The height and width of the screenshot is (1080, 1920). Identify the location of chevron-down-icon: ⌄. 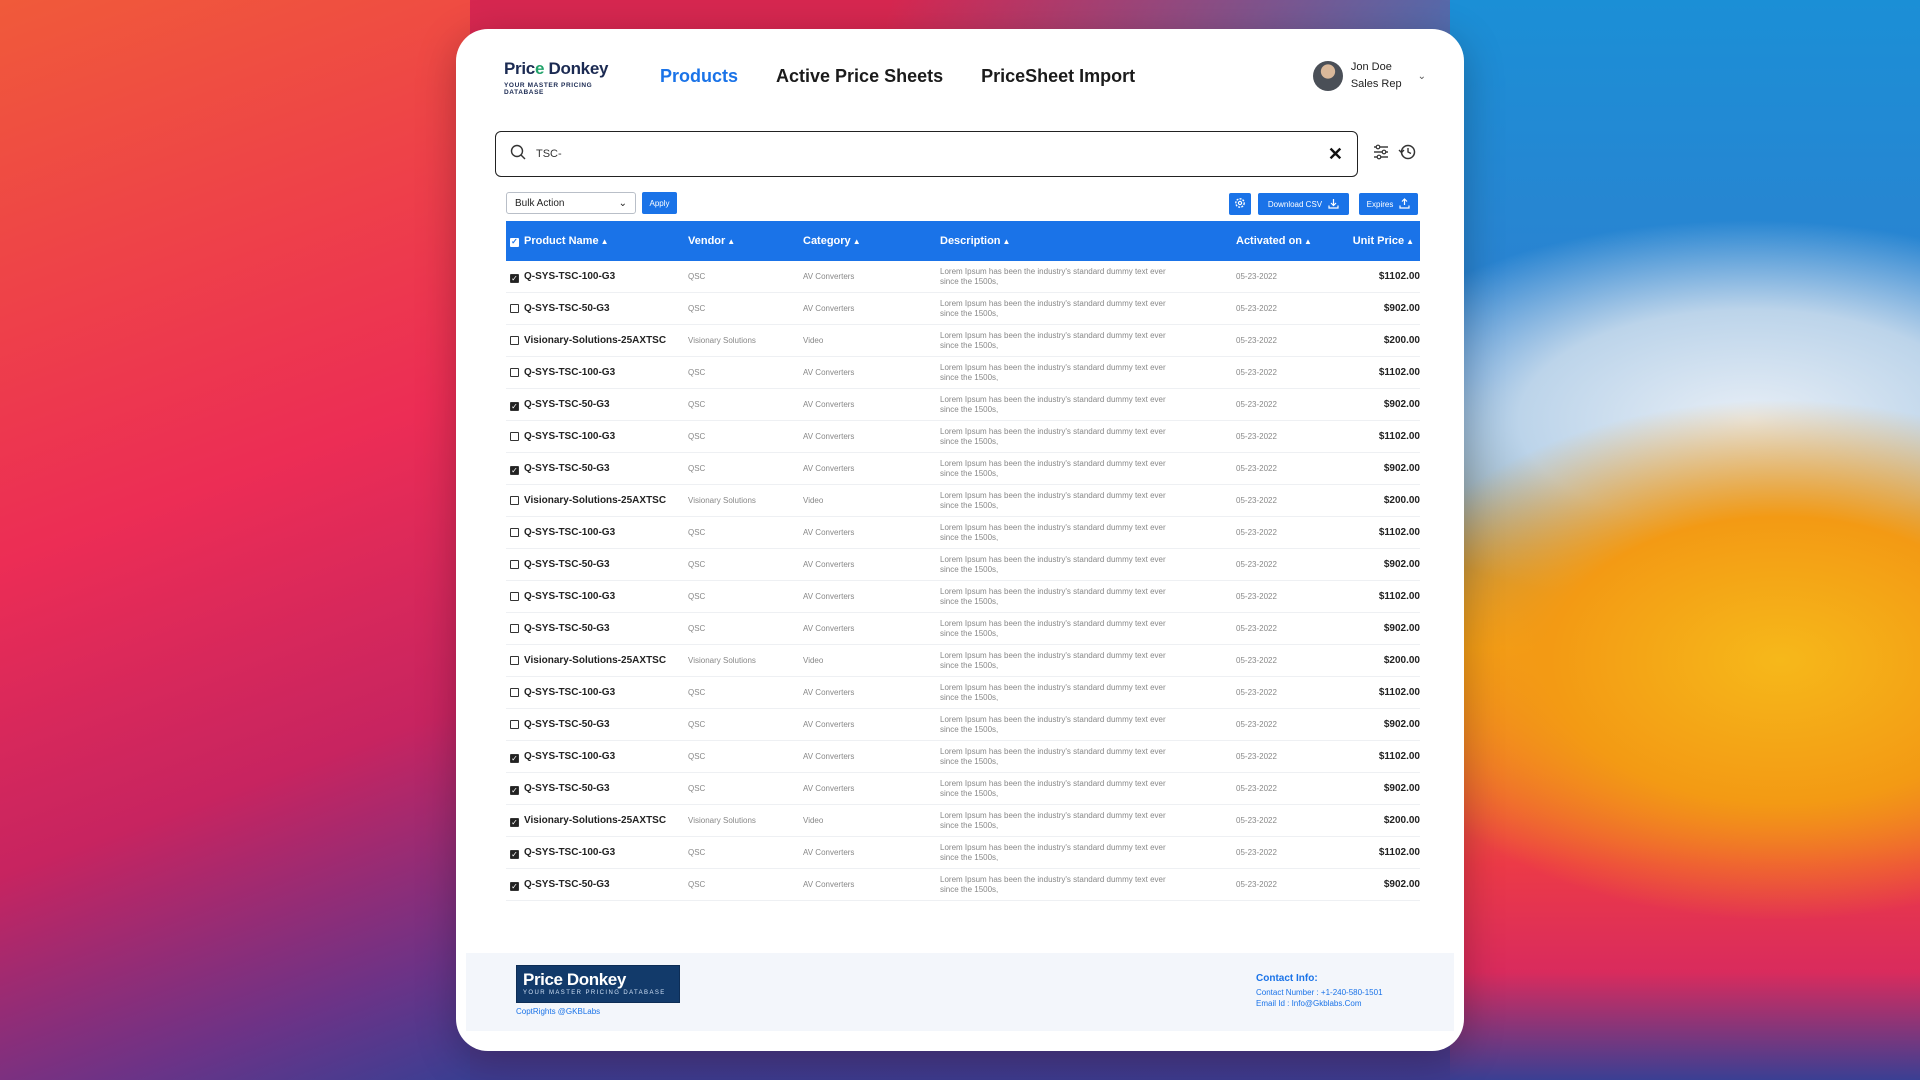
(1422, 76).